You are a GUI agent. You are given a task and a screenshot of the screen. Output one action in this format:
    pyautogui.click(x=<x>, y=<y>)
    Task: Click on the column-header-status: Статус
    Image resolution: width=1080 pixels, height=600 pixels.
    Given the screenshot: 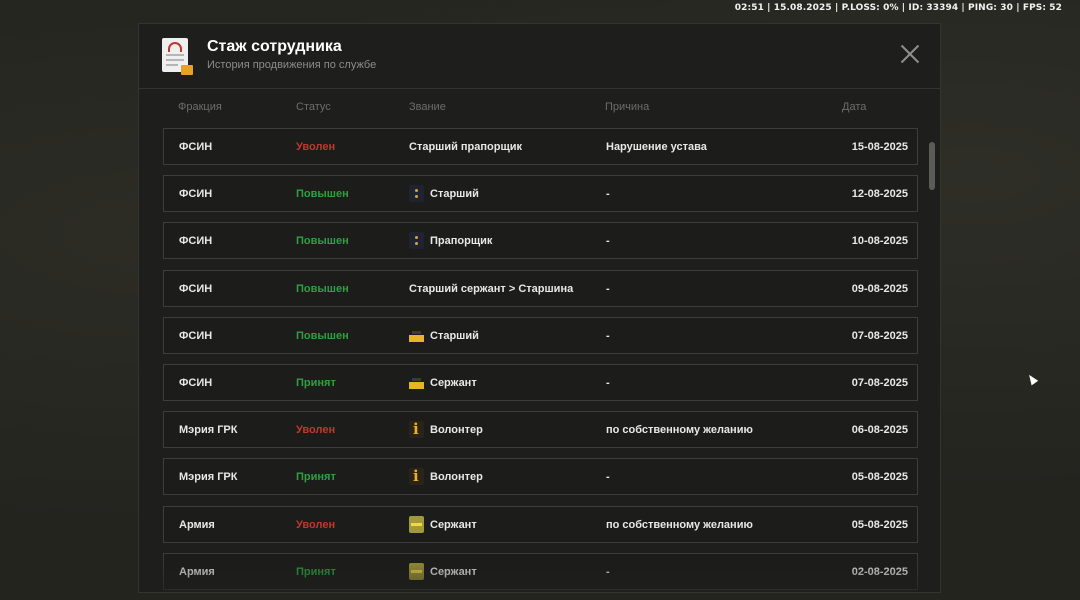 What is the action you would take?
    pyautogui.click(x=313, y=107)
    